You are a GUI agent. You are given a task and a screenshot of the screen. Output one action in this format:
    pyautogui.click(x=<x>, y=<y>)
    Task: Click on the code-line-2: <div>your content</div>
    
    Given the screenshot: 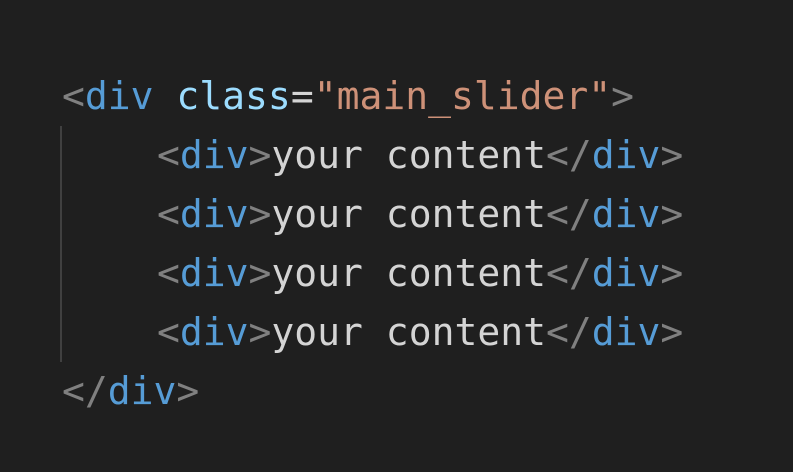 What is the action you would take?
    pyautogui.click(x=420, y=155)
    